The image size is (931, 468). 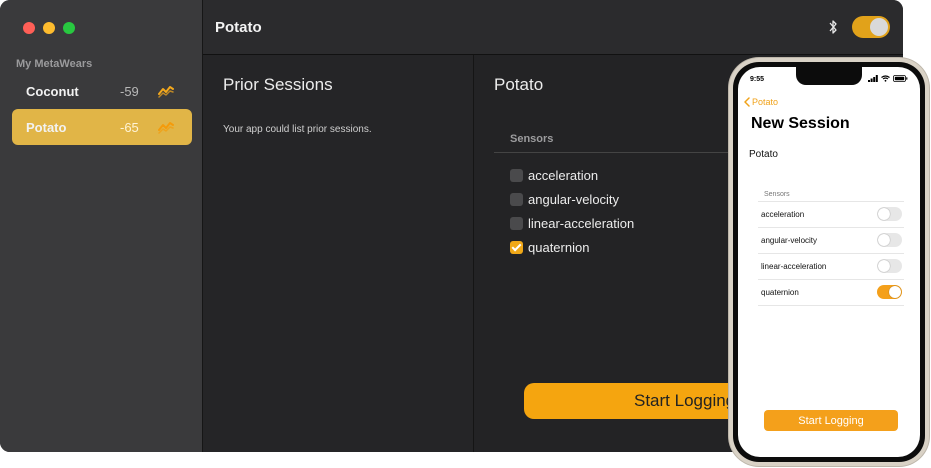 What do you see at coordinates (238, 27) in the screenshot?
I see `toolbar-title: Potato` at bounding box center [238, 27].